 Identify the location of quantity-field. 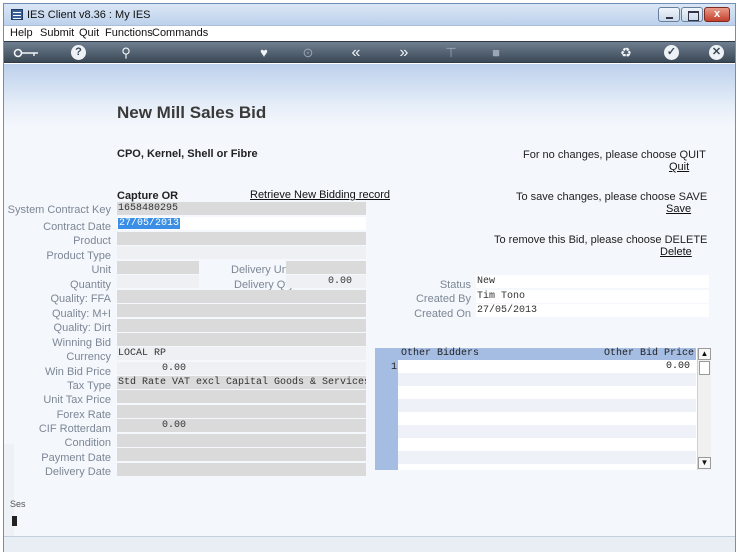
(158, 281).